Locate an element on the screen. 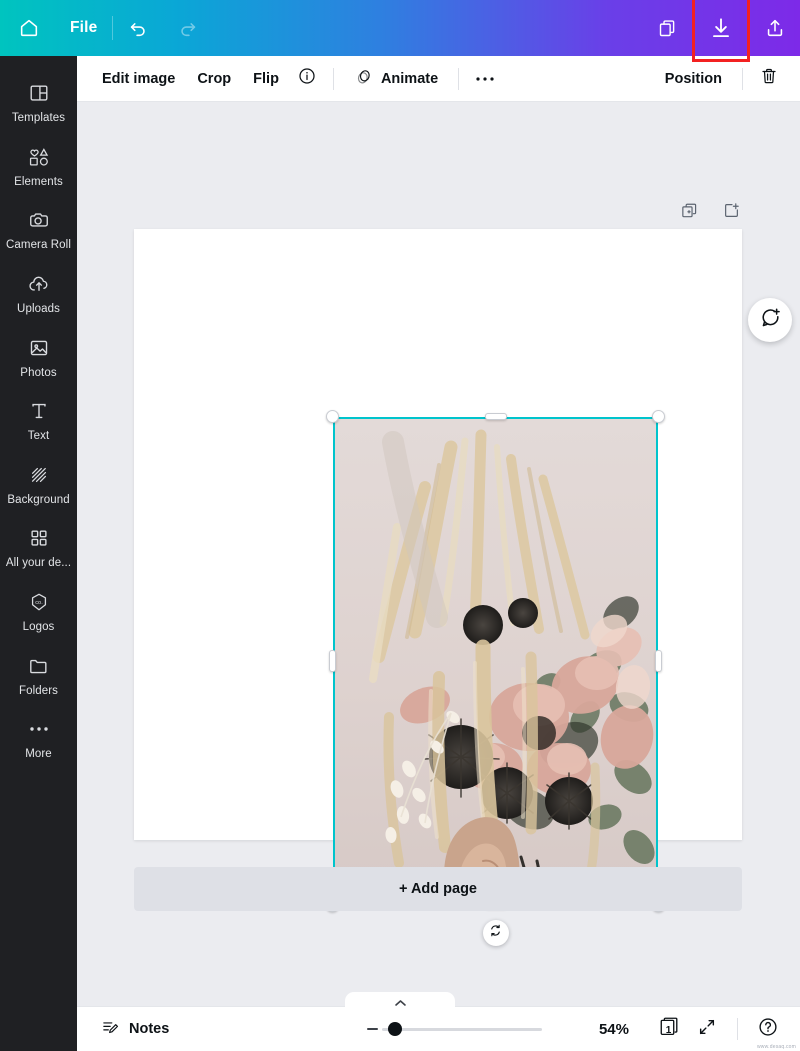 Image resolution: width=800 pixels, height=1051 pixels. sidebar-item-label: Logos is located at coordinates (38, 627).